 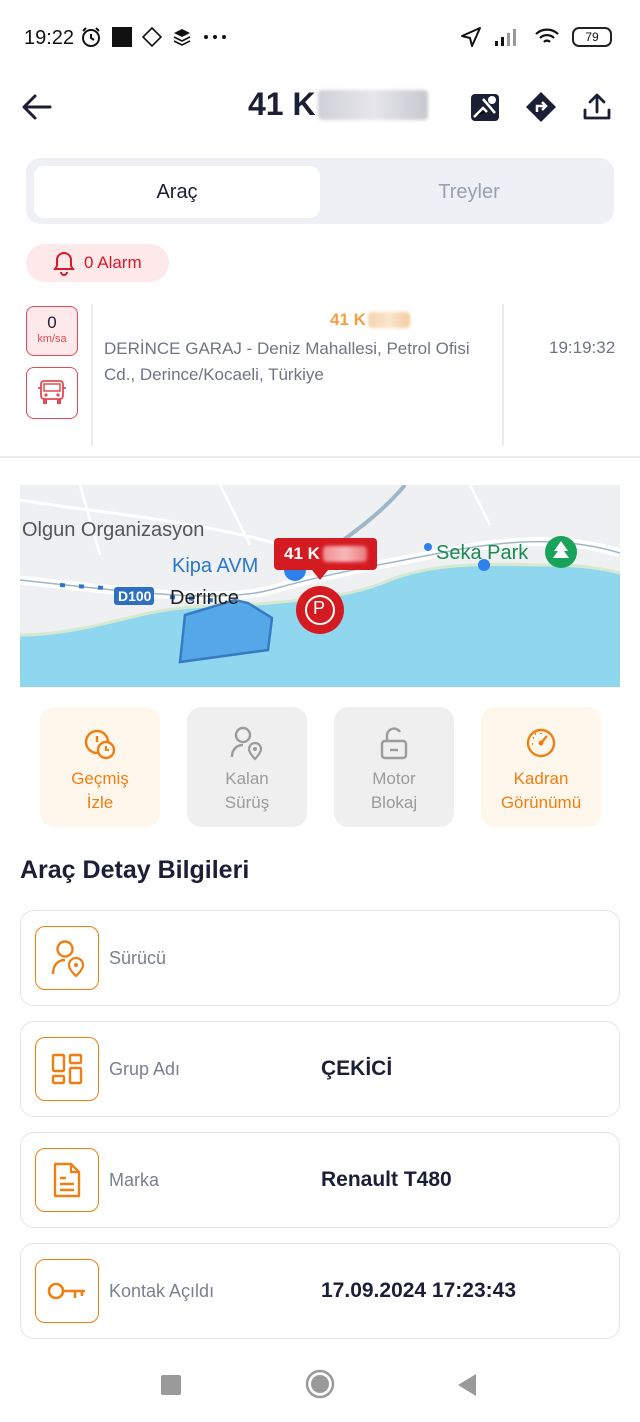 I want to click on detail-row-group: Grup Adı ÇEKİCİ, so click(x=320, y=1069).